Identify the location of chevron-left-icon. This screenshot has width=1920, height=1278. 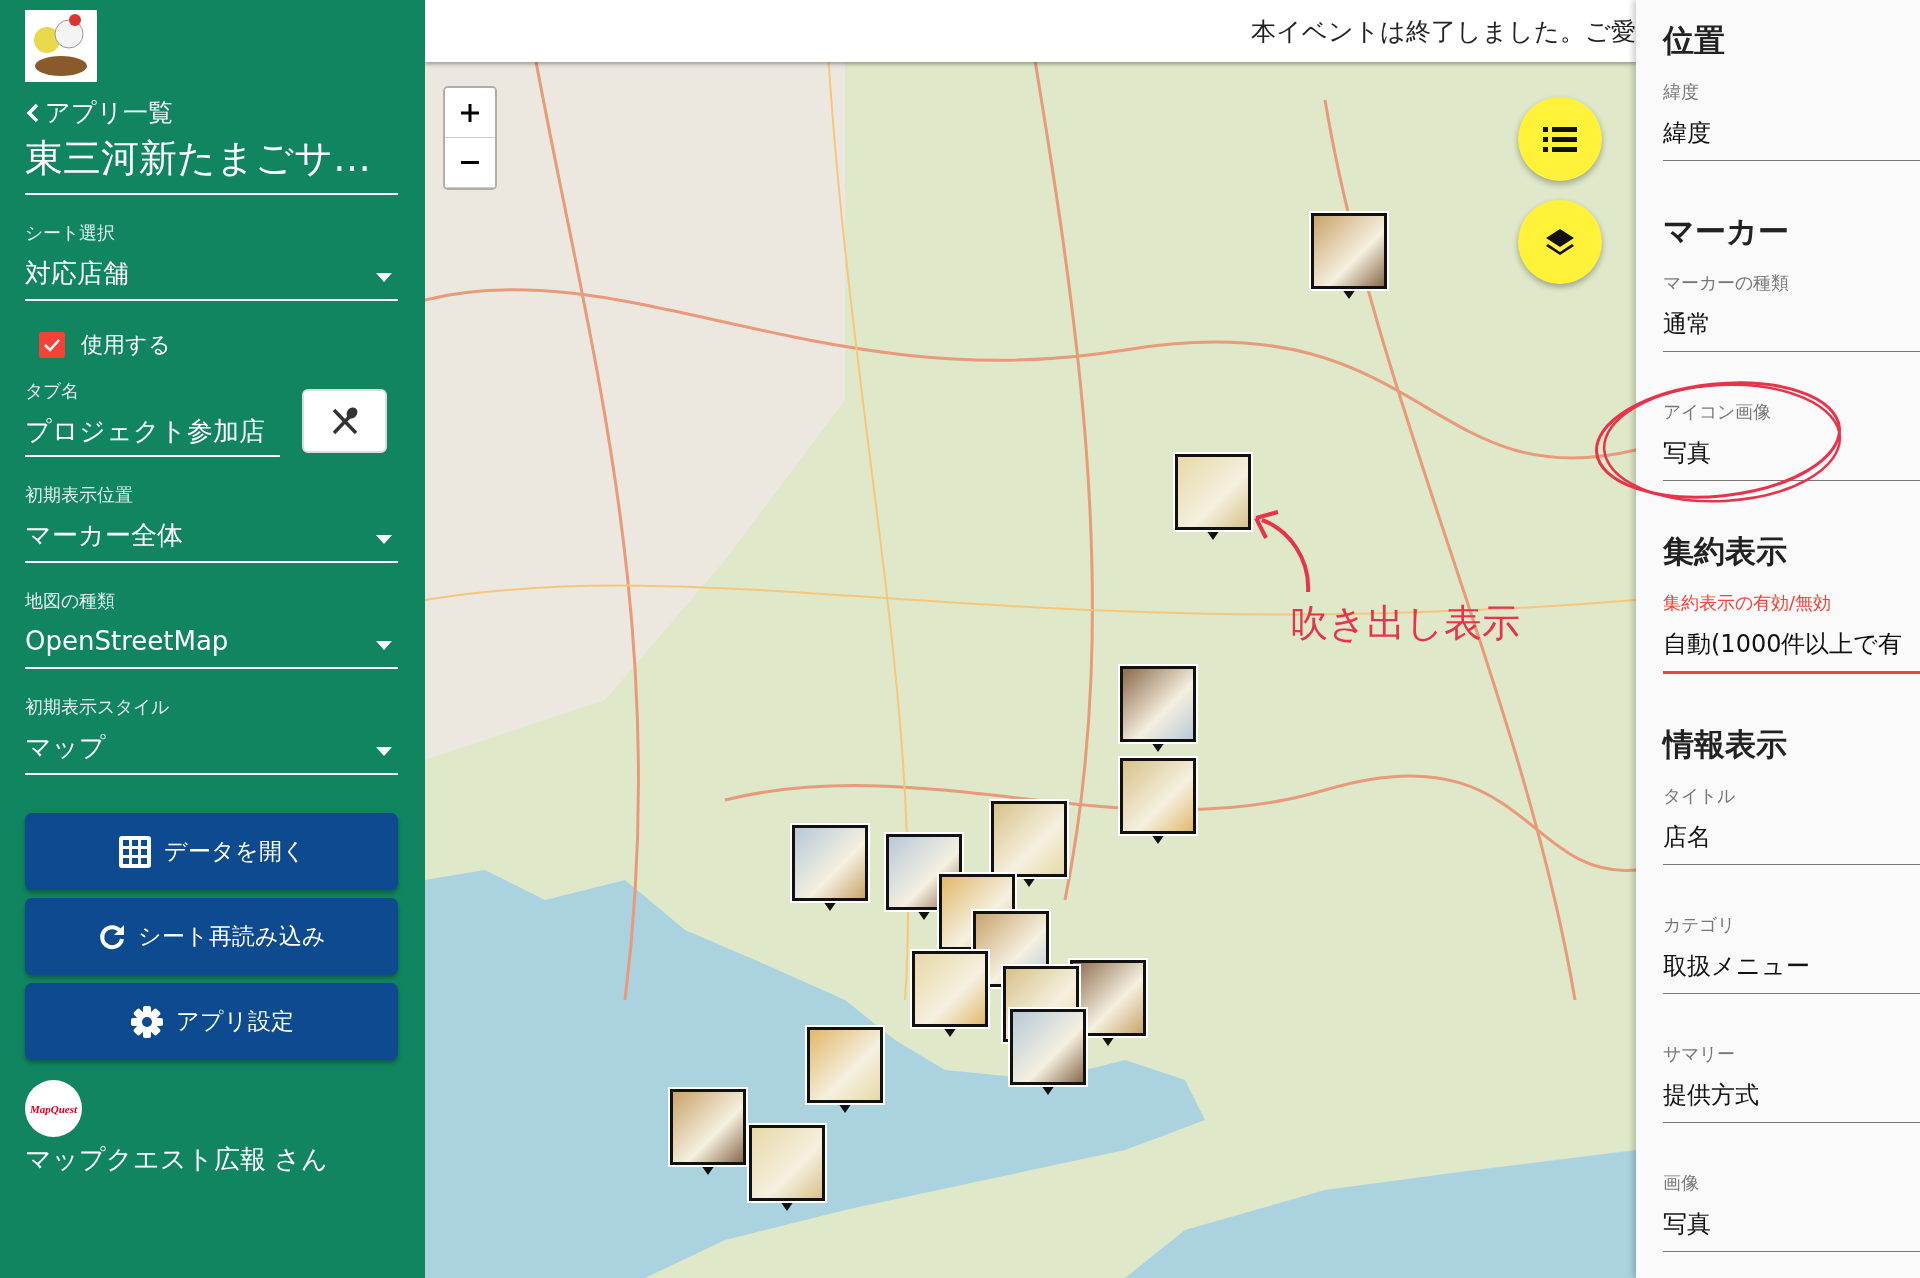
(33, 113).